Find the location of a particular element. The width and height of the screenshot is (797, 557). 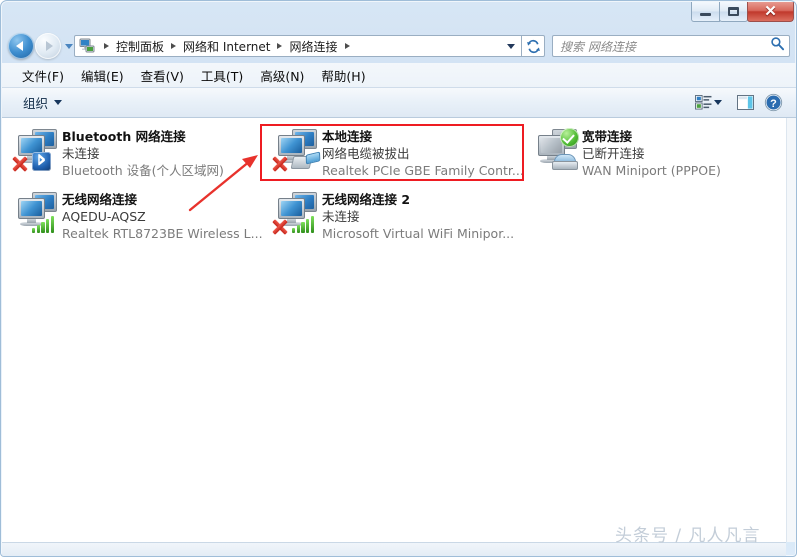

view-list-icon is located at coordinates (702, 102).